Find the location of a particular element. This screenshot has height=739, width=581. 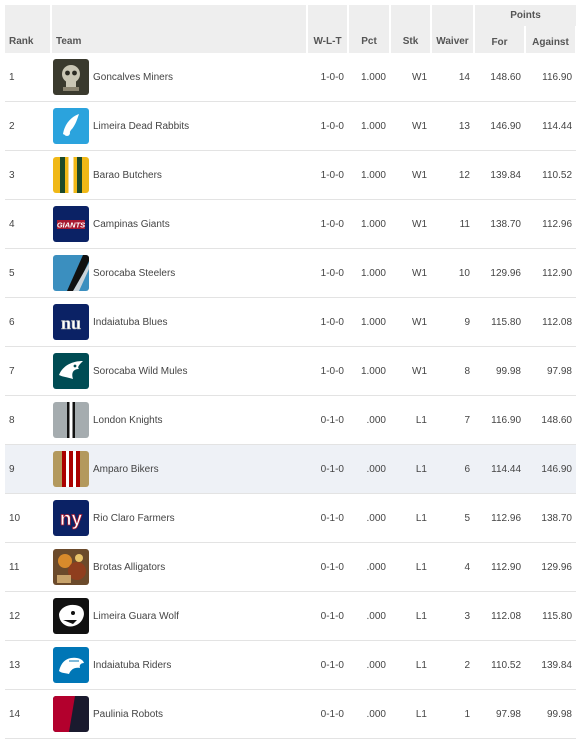

points-for-cell: 148.60 is located at coordinates (499, 77).